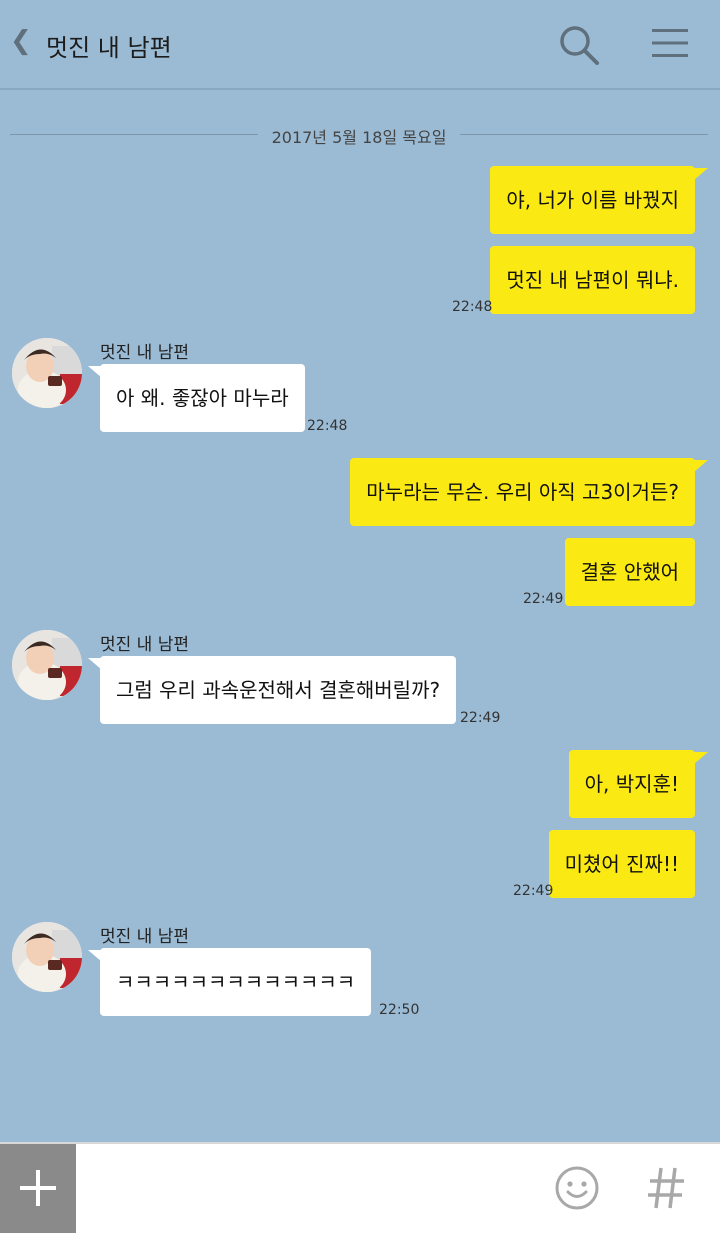  Describe the element at coordinates (359, 137) in the screenshot. I see `date-text: 2017년 5월 18일 목요일` at that location.